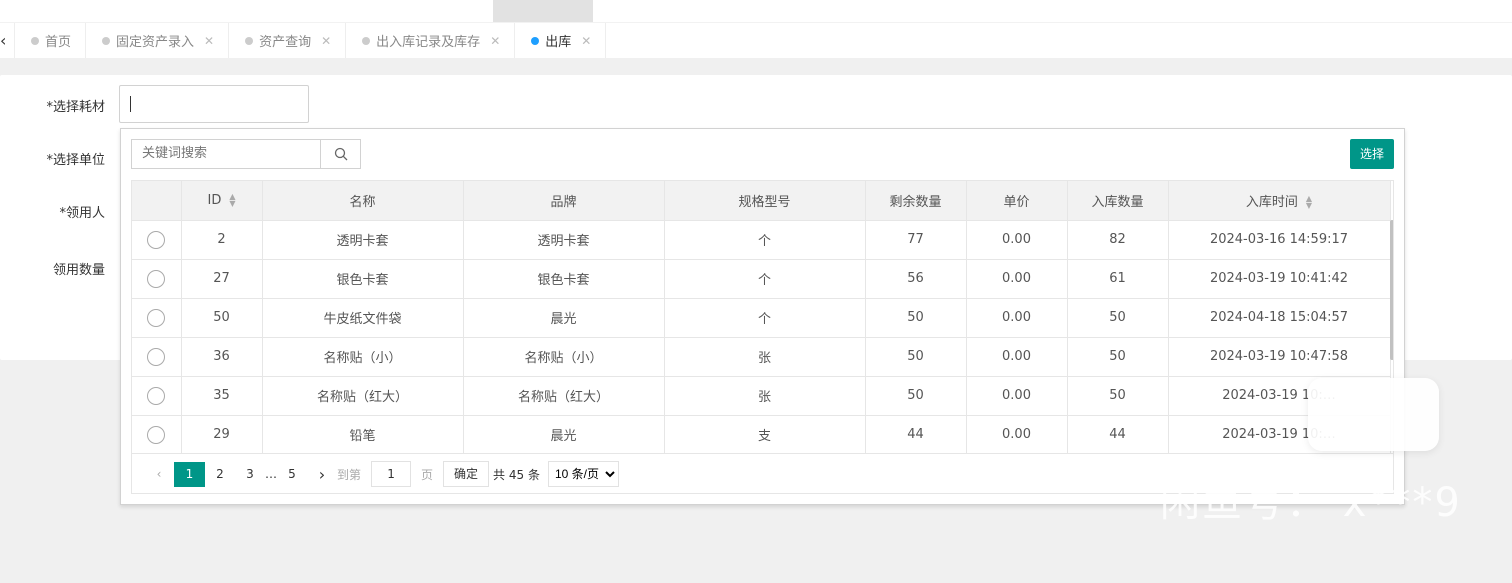  What do you see at coordinates (1279, 201) in the screenshot?
I see `col-in-time: 入库时间 ▲ ▼` at bounding box center [1279, 201].